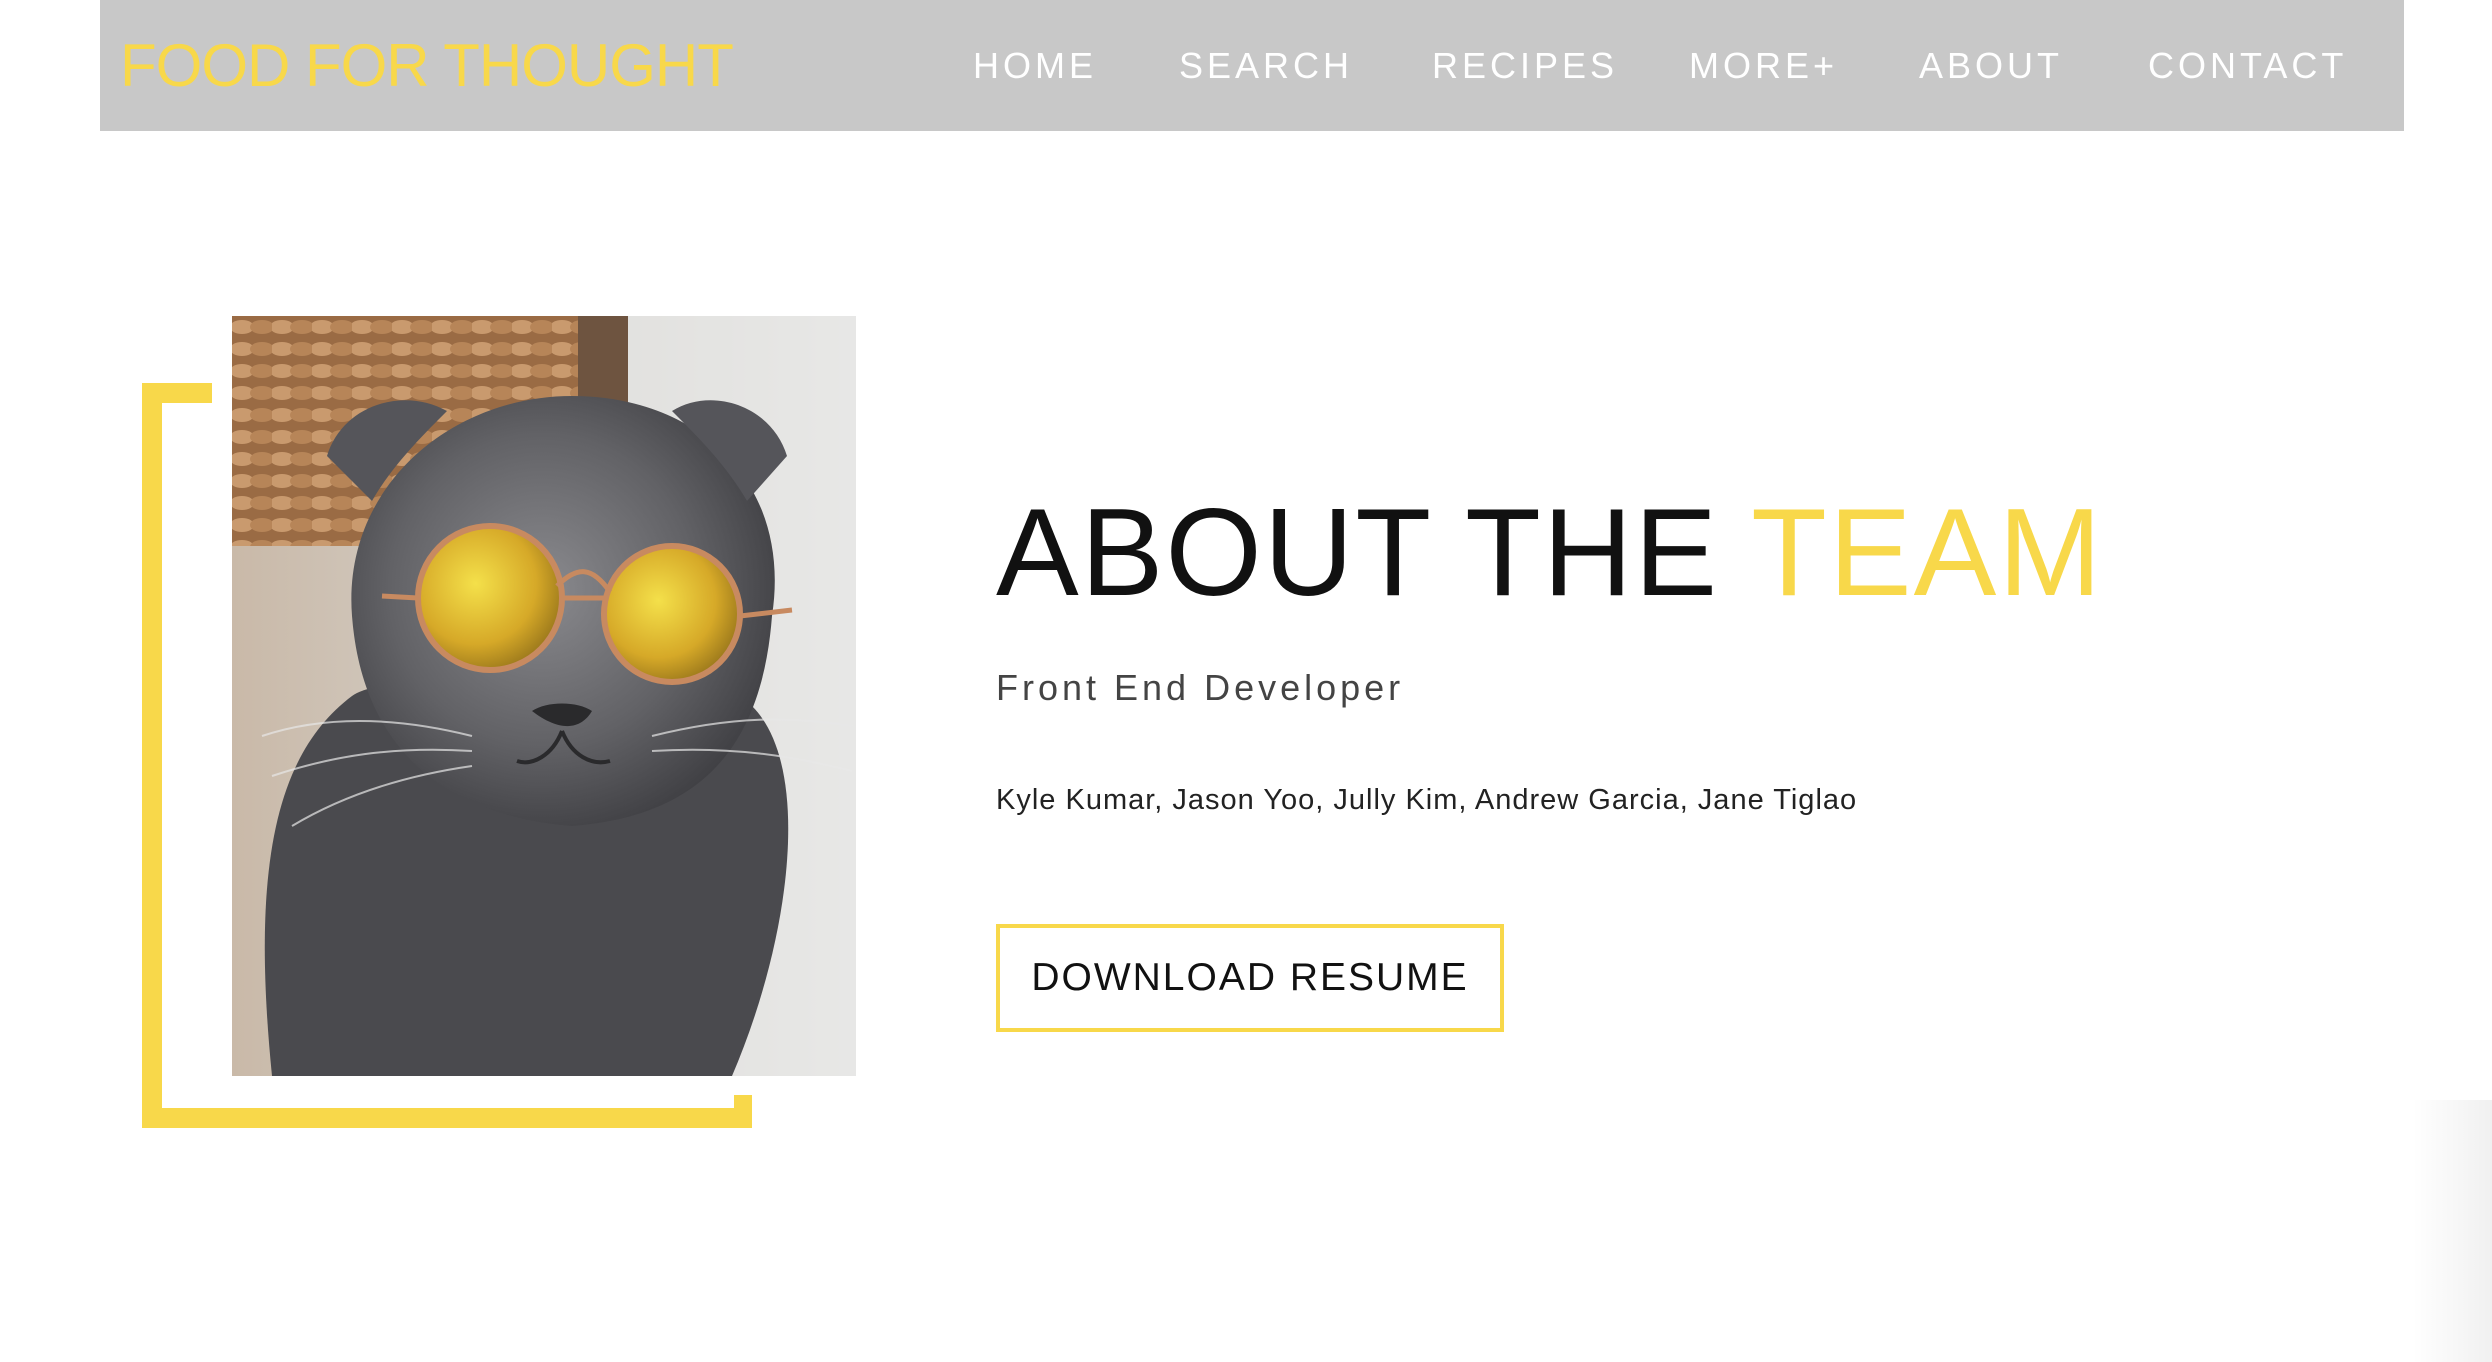 The height and width of the screenshot is (1362, 2492). Describe the element at coordinates (1763, 66) in the screenshot. I see `nav-more: MORE+` at that location.